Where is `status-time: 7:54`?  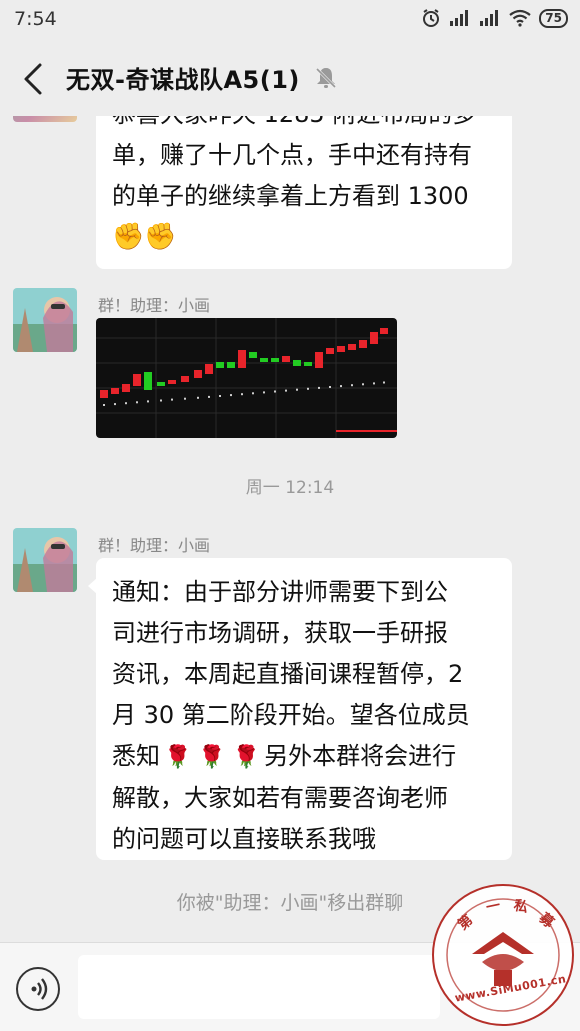 status-time: 7:54 is located at coordinates (35, 19).